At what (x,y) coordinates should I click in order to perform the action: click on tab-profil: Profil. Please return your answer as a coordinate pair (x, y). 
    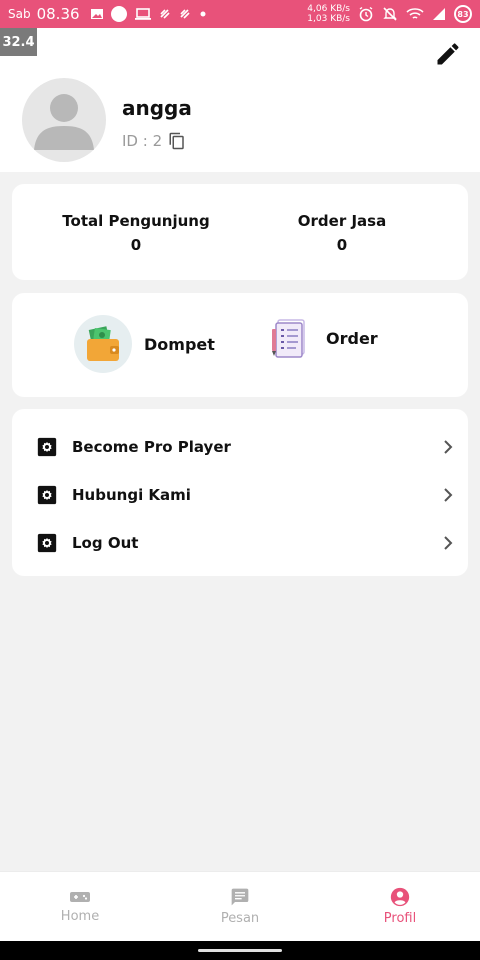
    Looking at the image, I should click on (400, 906).